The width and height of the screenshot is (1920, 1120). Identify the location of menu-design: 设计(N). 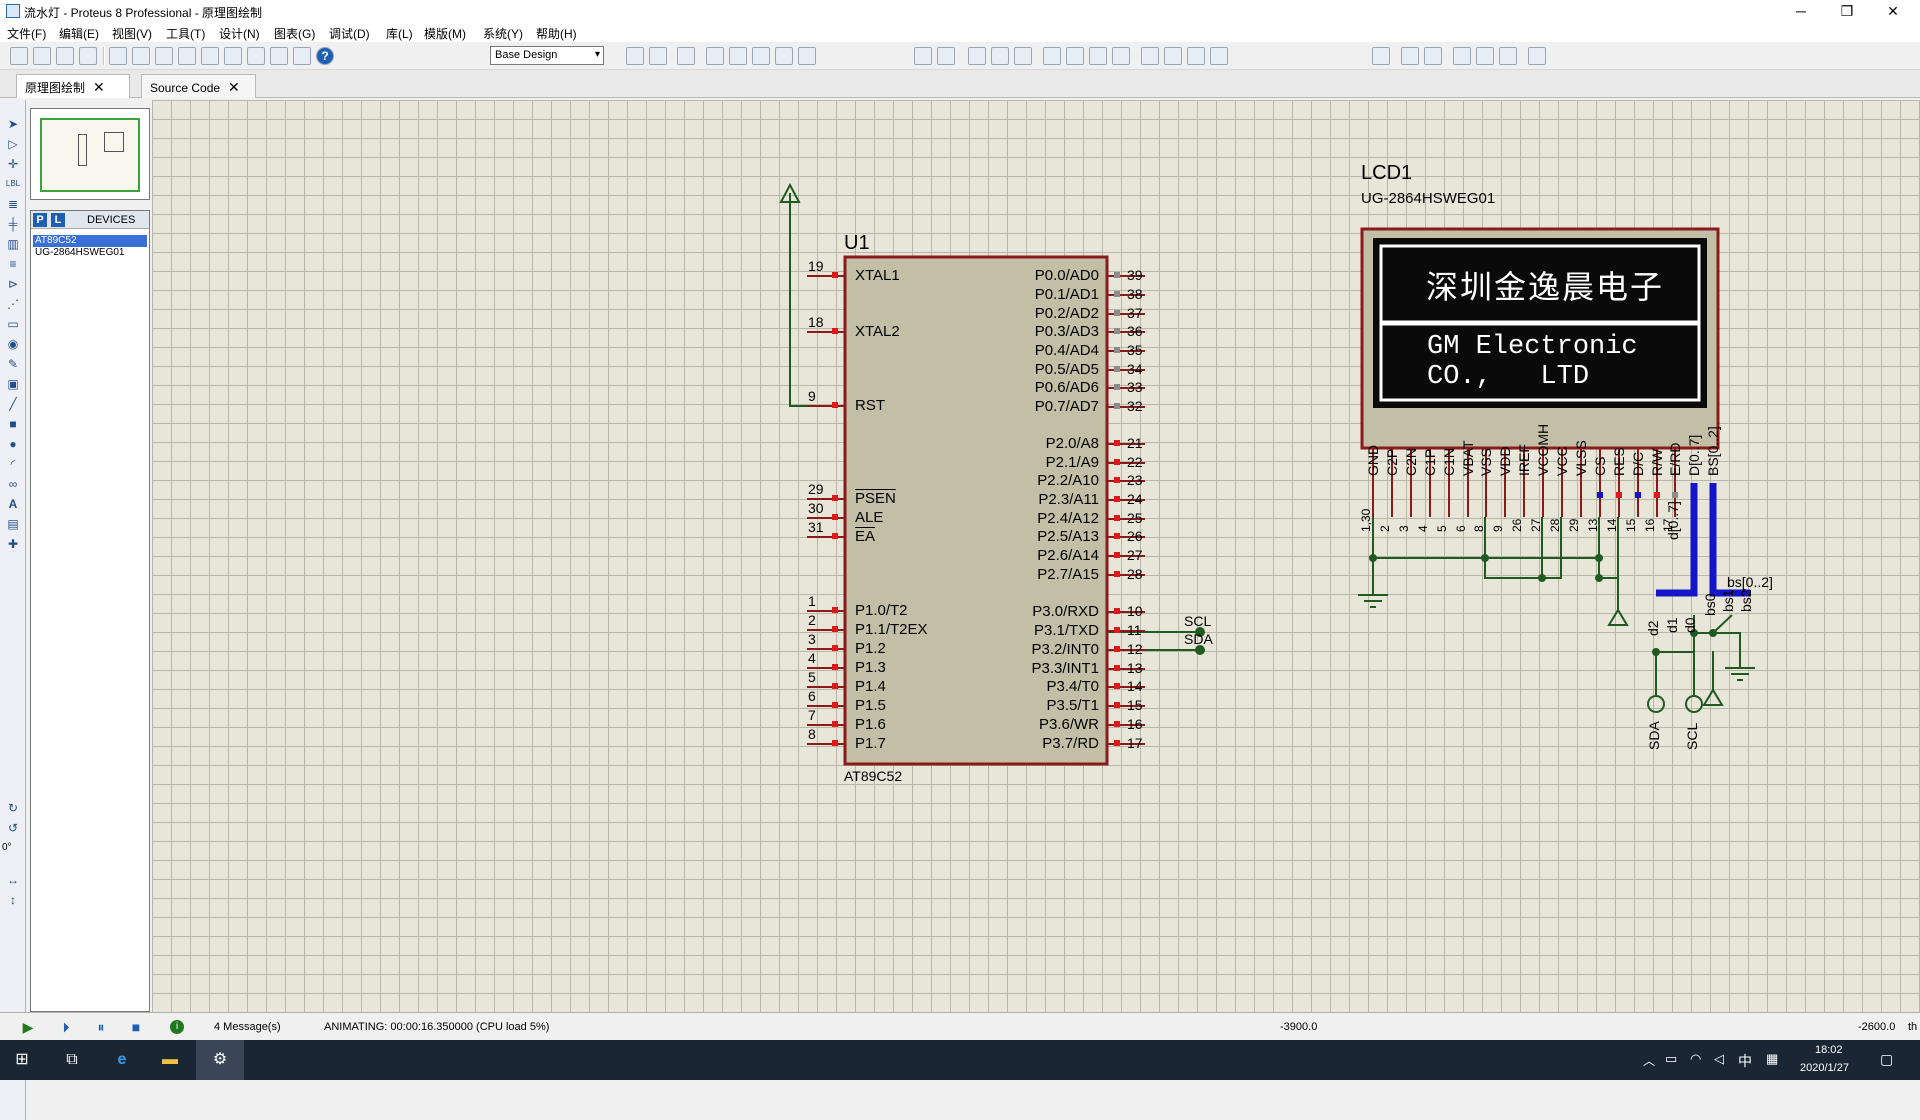
(239, 33).